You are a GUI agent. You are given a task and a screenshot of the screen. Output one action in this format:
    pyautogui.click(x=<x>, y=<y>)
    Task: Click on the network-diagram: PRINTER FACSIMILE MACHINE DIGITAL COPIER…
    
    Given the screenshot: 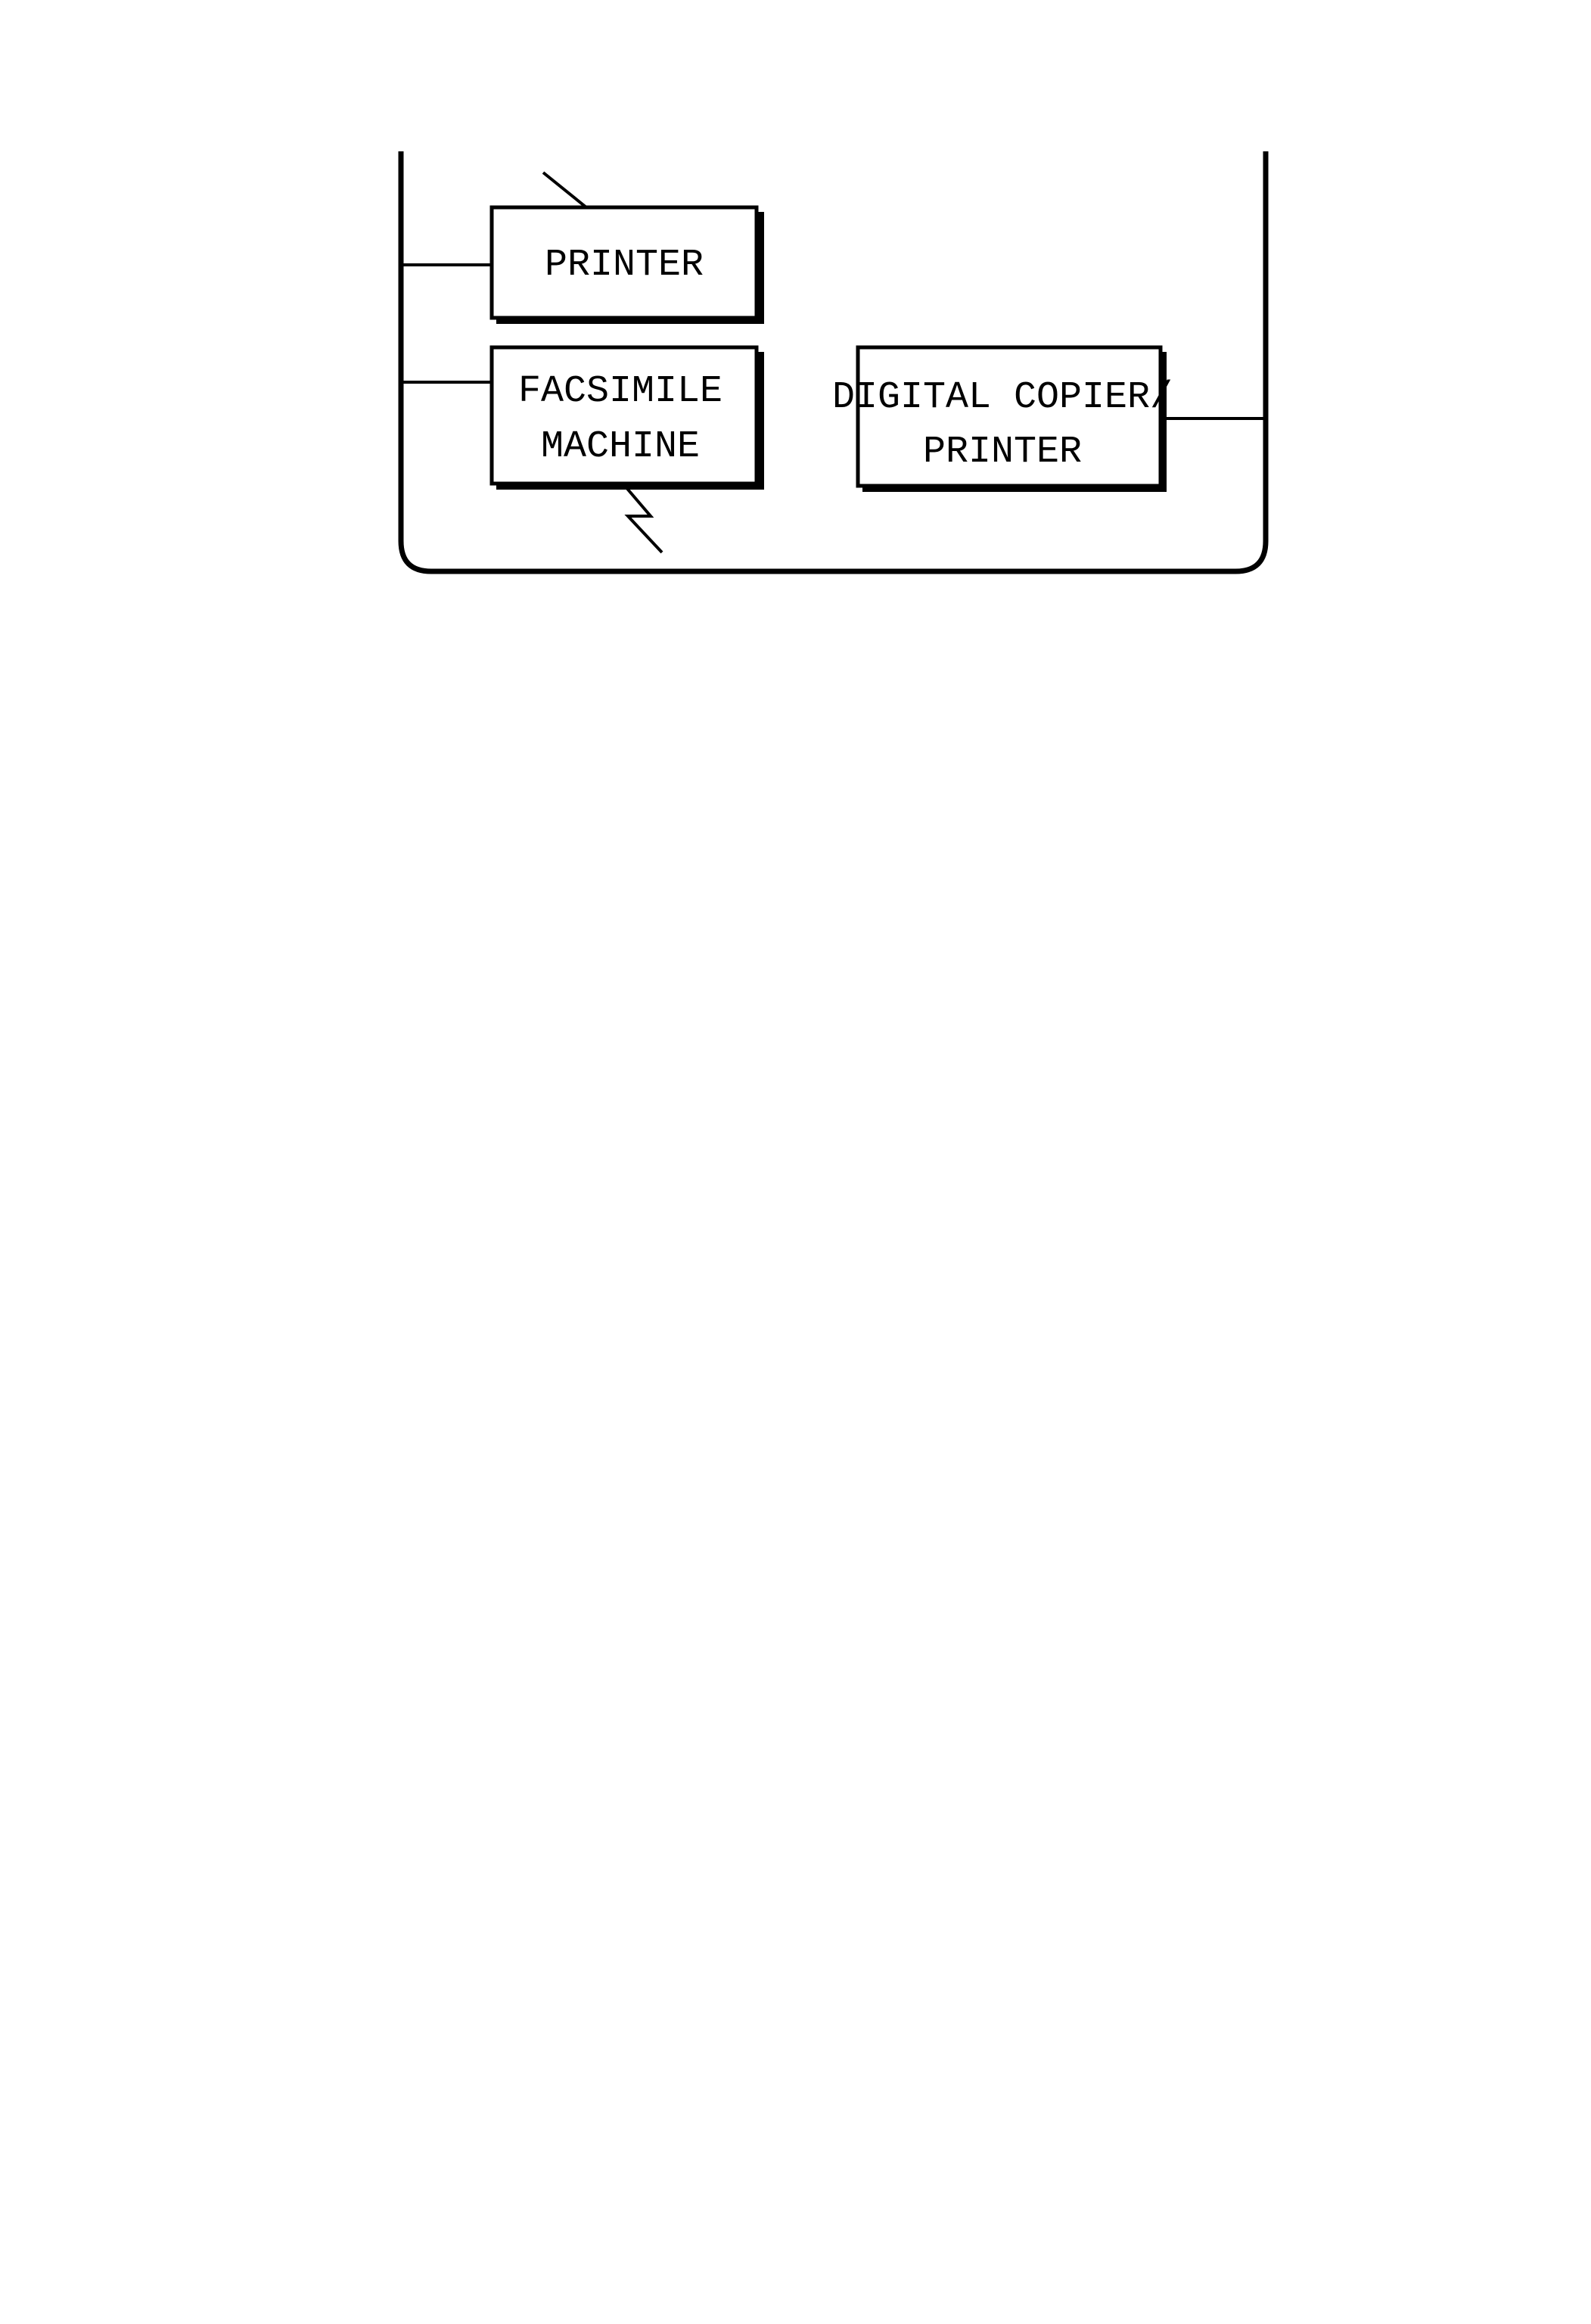 What is the action you would take?
    pyautogui.click(x=834, y=362)
    